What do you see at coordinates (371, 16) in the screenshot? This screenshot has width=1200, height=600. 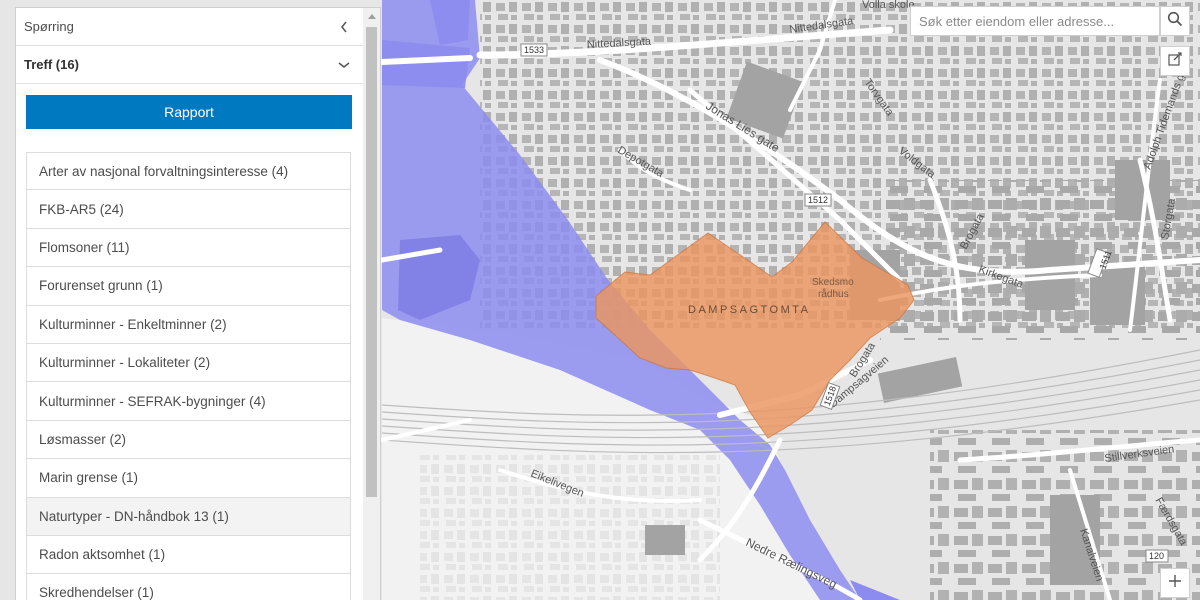 I see `scroll-up-arrow-icon` at bounding box center [371, 16].